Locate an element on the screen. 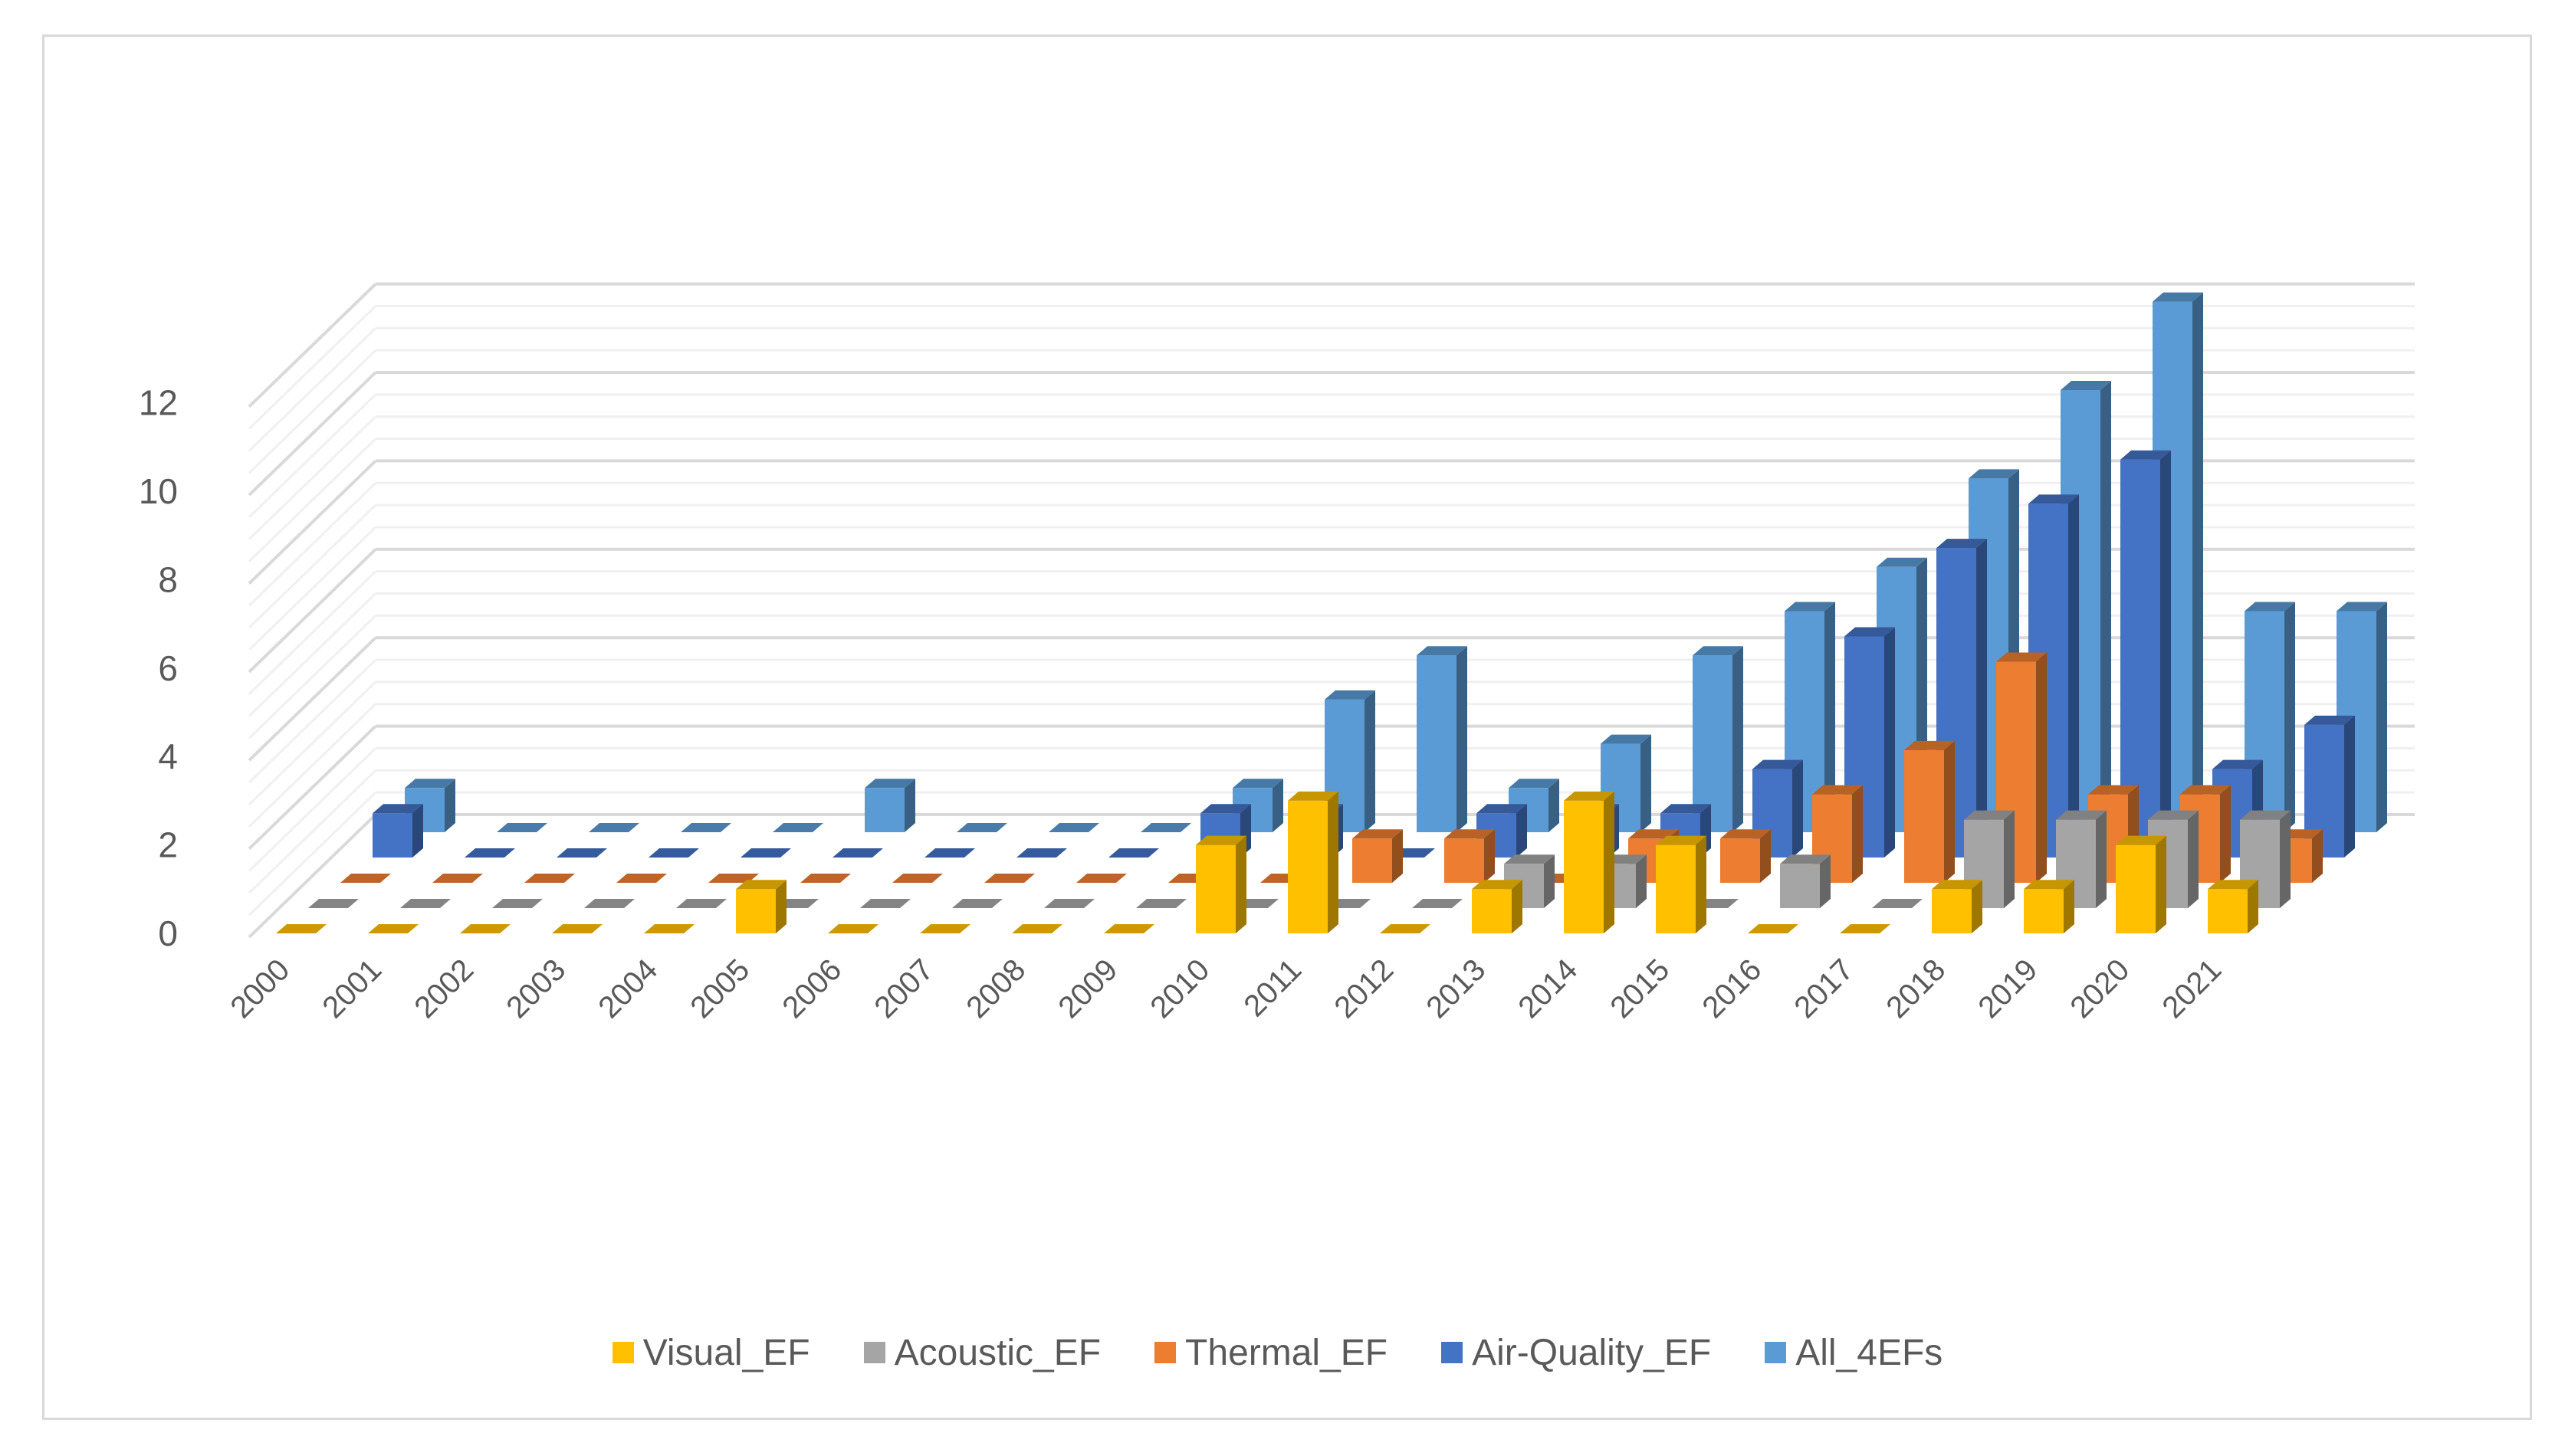 This screenshot has height=1456, width=2555. y-tick-label: 2 is located at coordinates (168, 845).